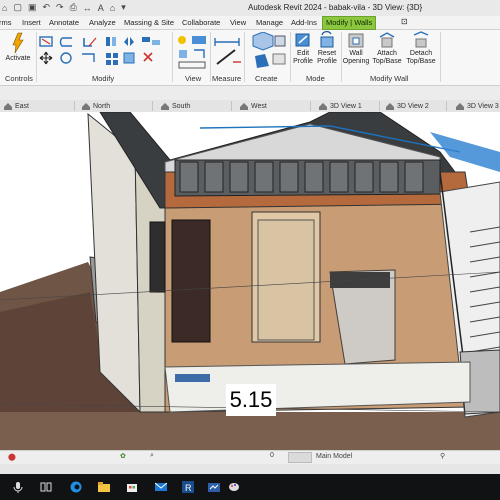 The image size is (500, 500). Describe the element at coordinates (214, 487) in the screenshot. I see `app-icon` at that location.